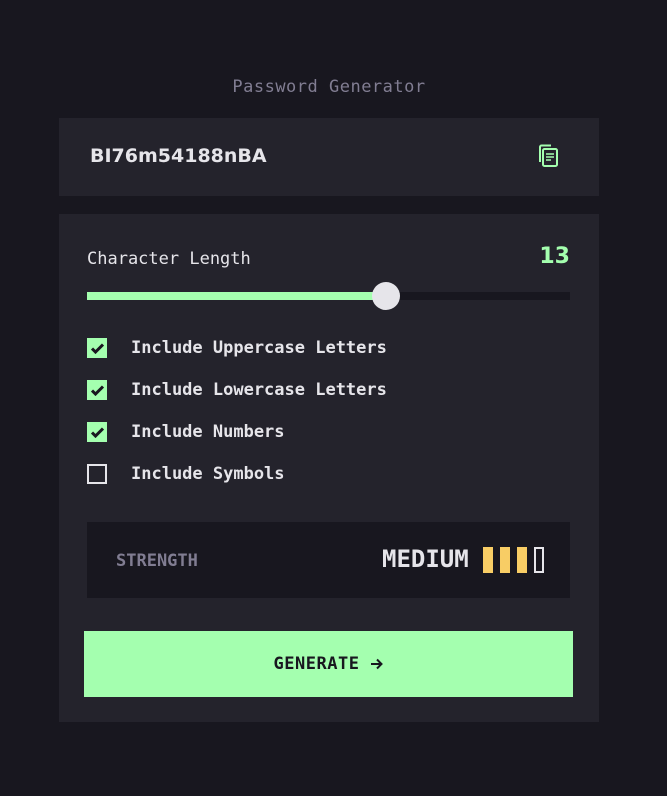 The image size is (667, 796). I want to click on generate-button: GENERATE, so click(328, 664).